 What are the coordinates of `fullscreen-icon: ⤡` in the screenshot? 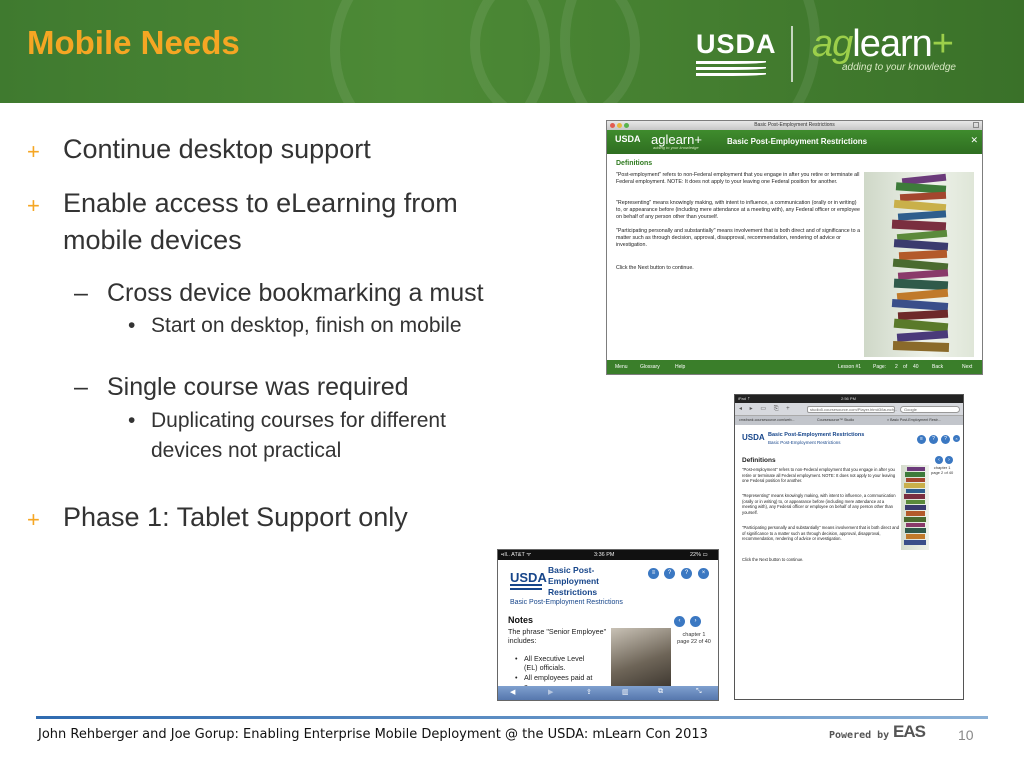 It's located at (699, 692).